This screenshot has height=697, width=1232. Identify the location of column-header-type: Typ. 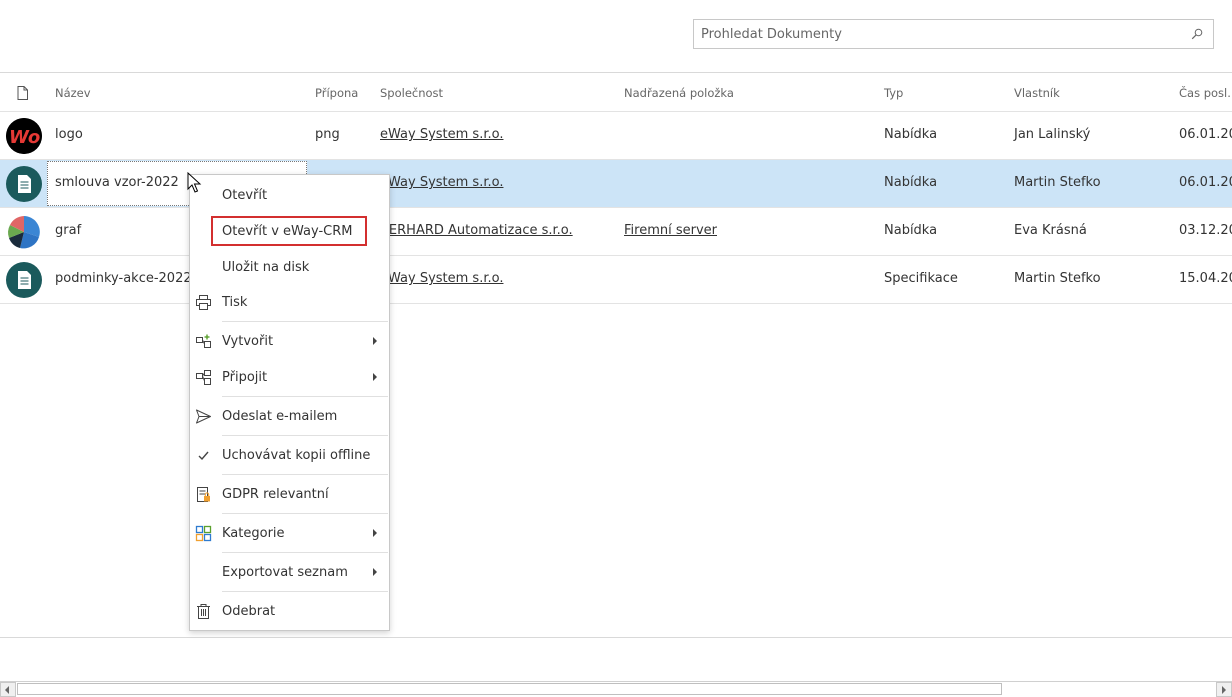
(893, 93).